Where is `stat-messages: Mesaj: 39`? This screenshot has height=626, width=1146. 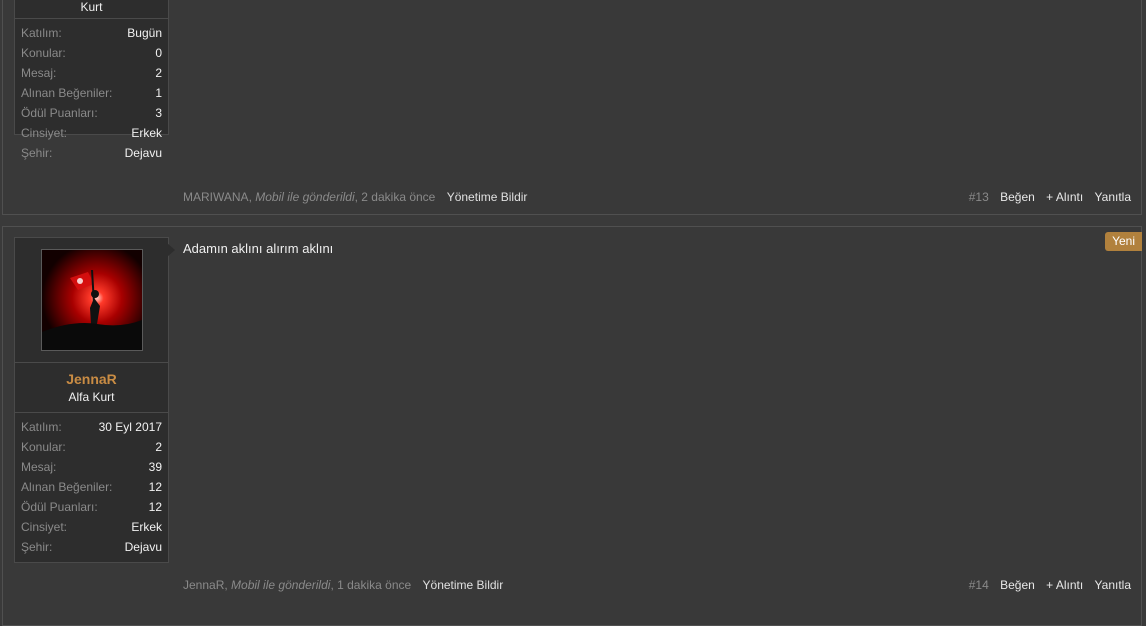 stat-messages: Mesaj: 39 is located at coordinates (91, 467).